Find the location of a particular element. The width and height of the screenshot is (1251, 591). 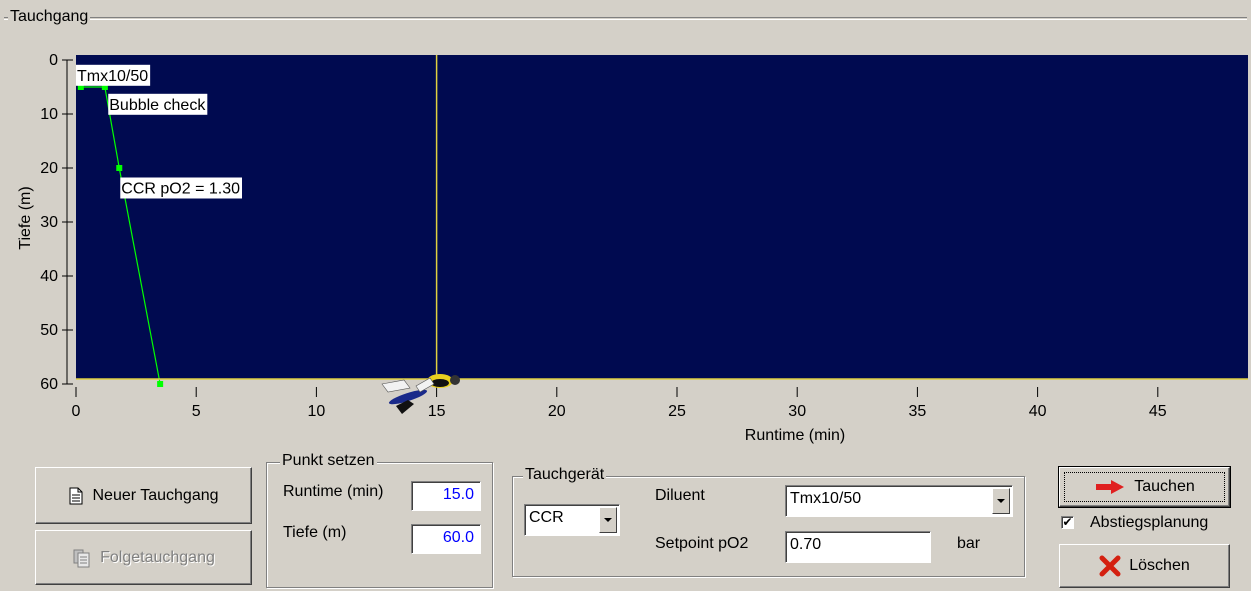

neuer-tauchgang-button: Neuer Tauchgang is located at coordinates (143, 495).